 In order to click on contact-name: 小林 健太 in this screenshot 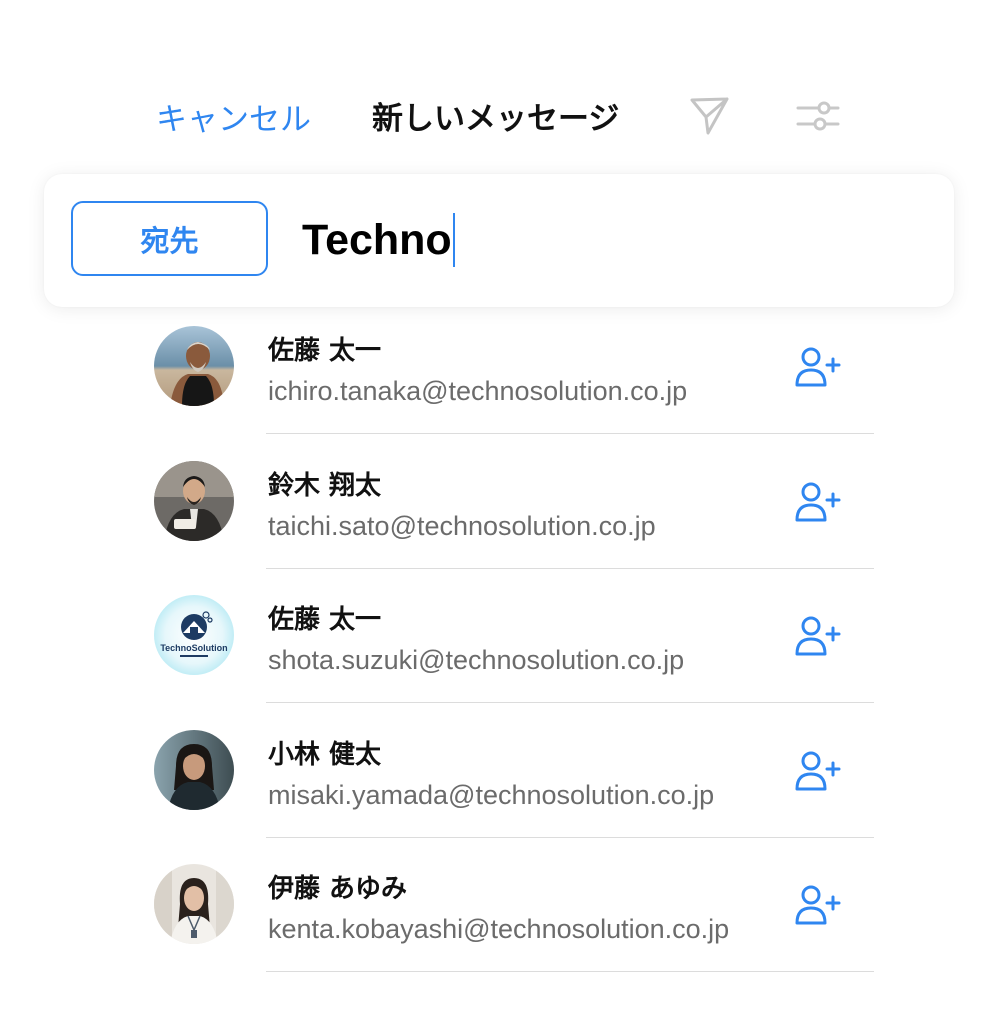, I will do `click(325, 754)`.